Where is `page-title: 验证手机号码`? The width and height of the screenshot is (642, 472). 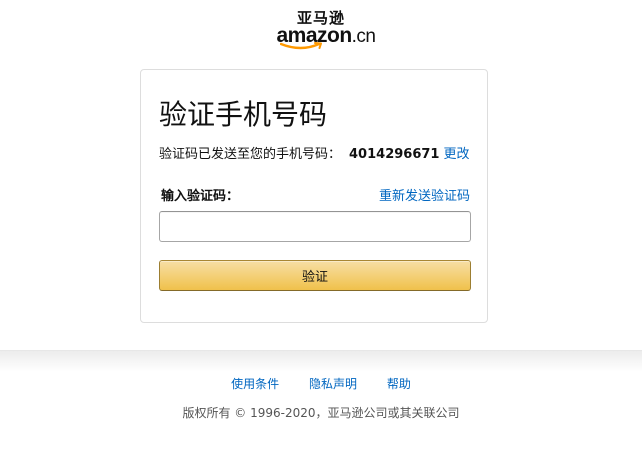
page-title: 验证手机号码 is located at coordinates (243, 114).